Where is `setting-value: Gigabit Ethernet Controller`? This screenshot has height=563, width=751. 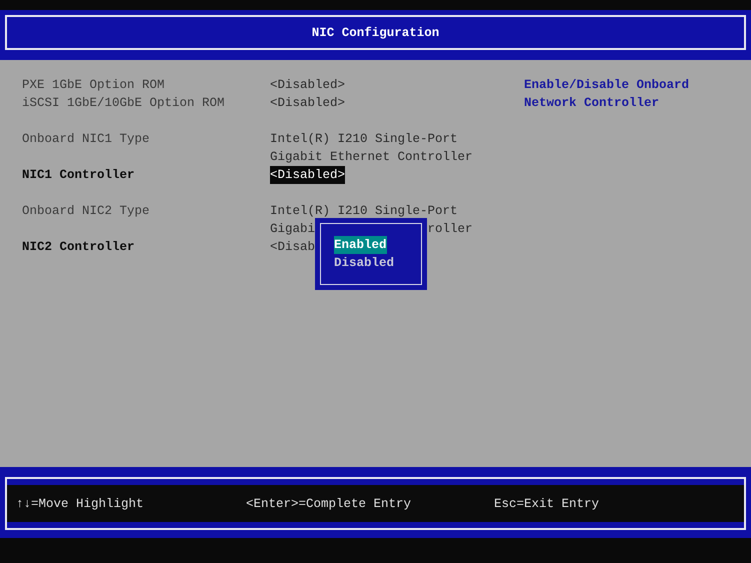 setting-value: Gigabit Ethernet Controller is located at coordinates (371, 157).